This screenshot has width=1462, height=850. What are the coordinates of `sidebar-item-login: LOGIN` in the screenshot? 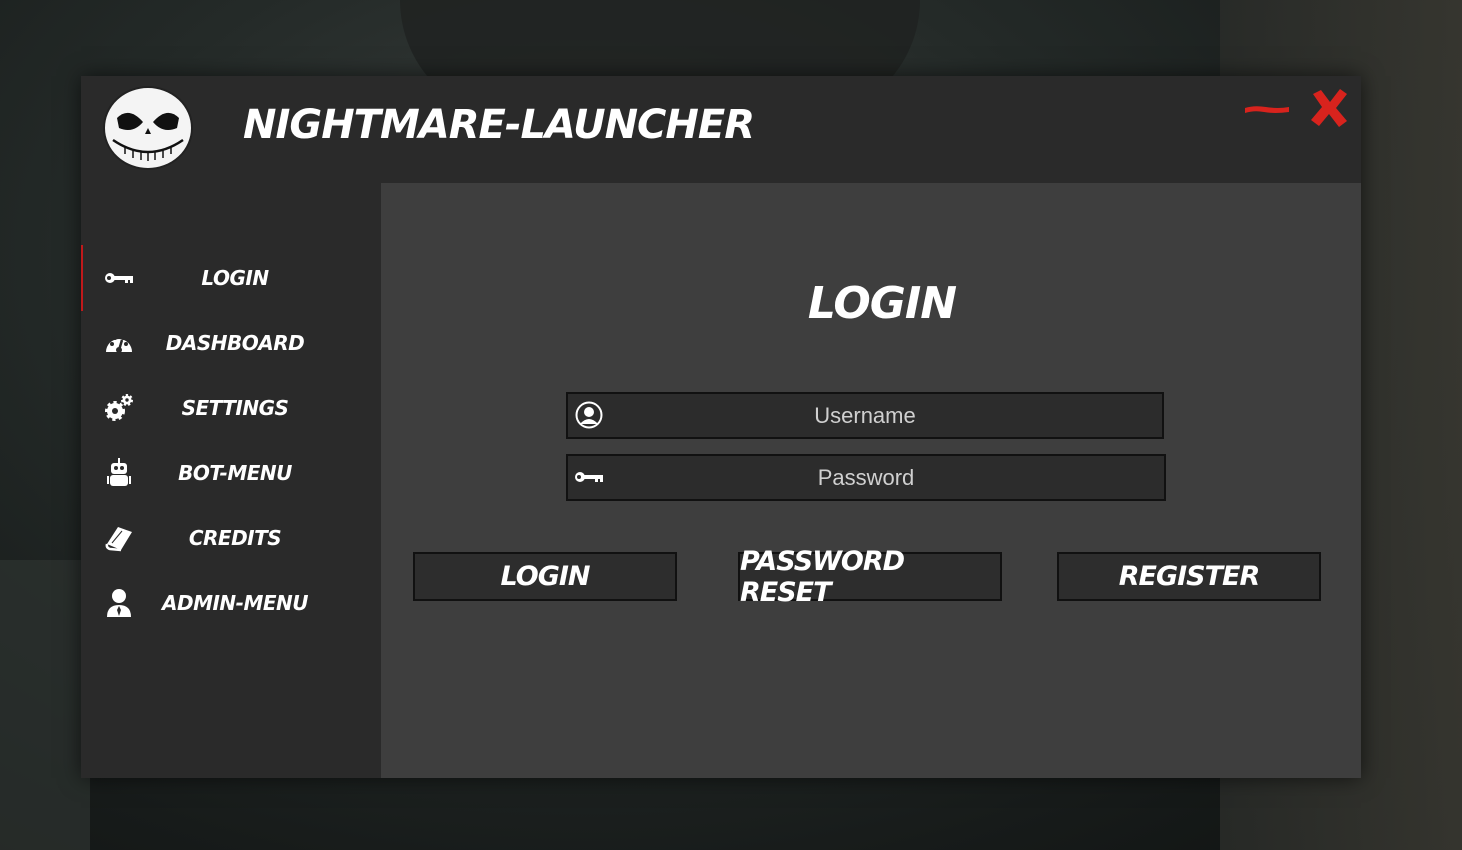 It's located at (231, 278).